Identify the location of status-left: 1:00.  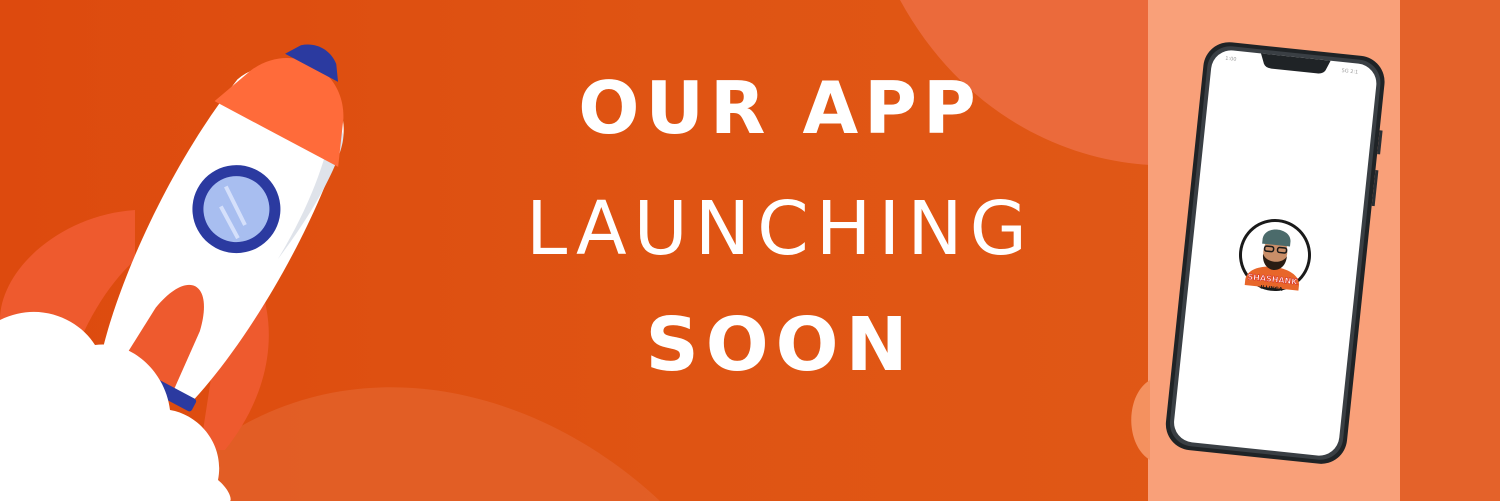
(1231, 59).